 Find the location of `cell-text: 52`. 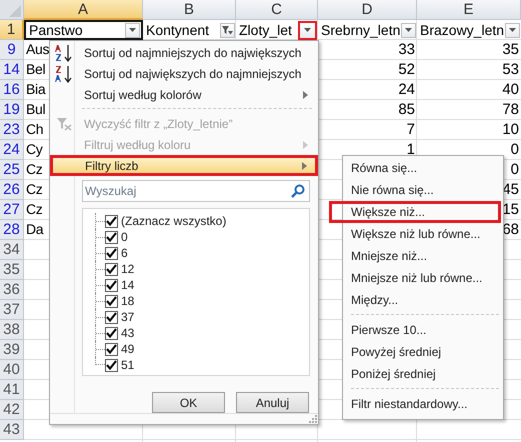

cell-text: 52 is located at coordinates (406, 69).